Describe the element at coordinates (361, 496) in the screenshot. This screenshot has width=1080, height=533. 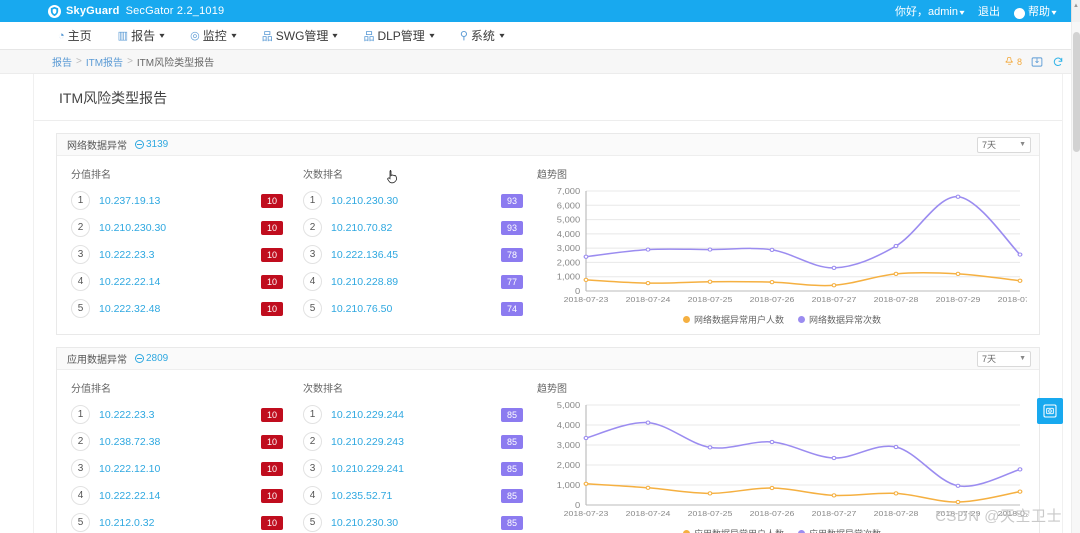
I see `ip-link: 10.235.52.71` at that location.